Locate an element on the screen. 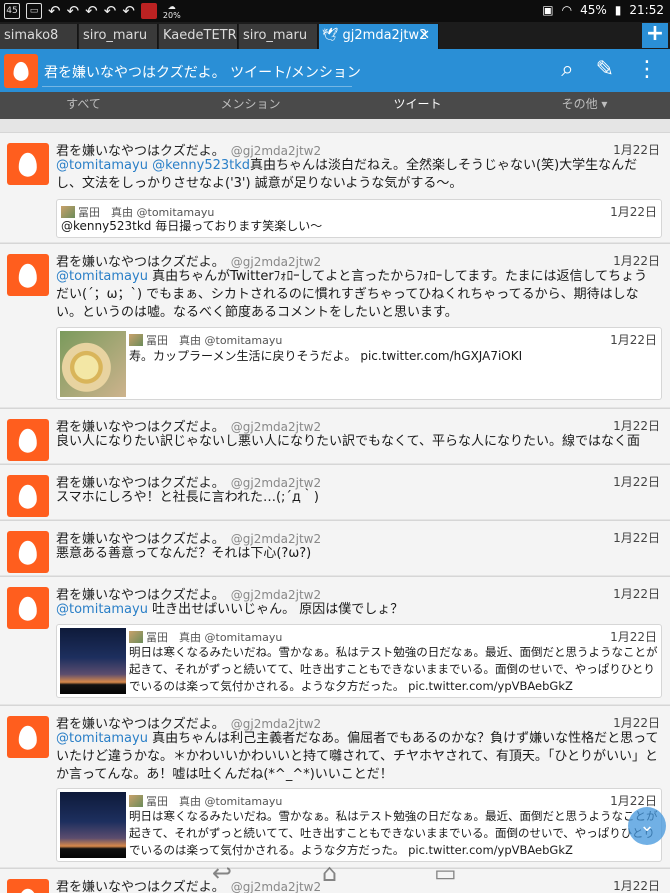 The image size is (670, 893). page-title: 君を嫌いなやつはクズだよ。 ツイート/メンション is located at coordinates (202, 72).